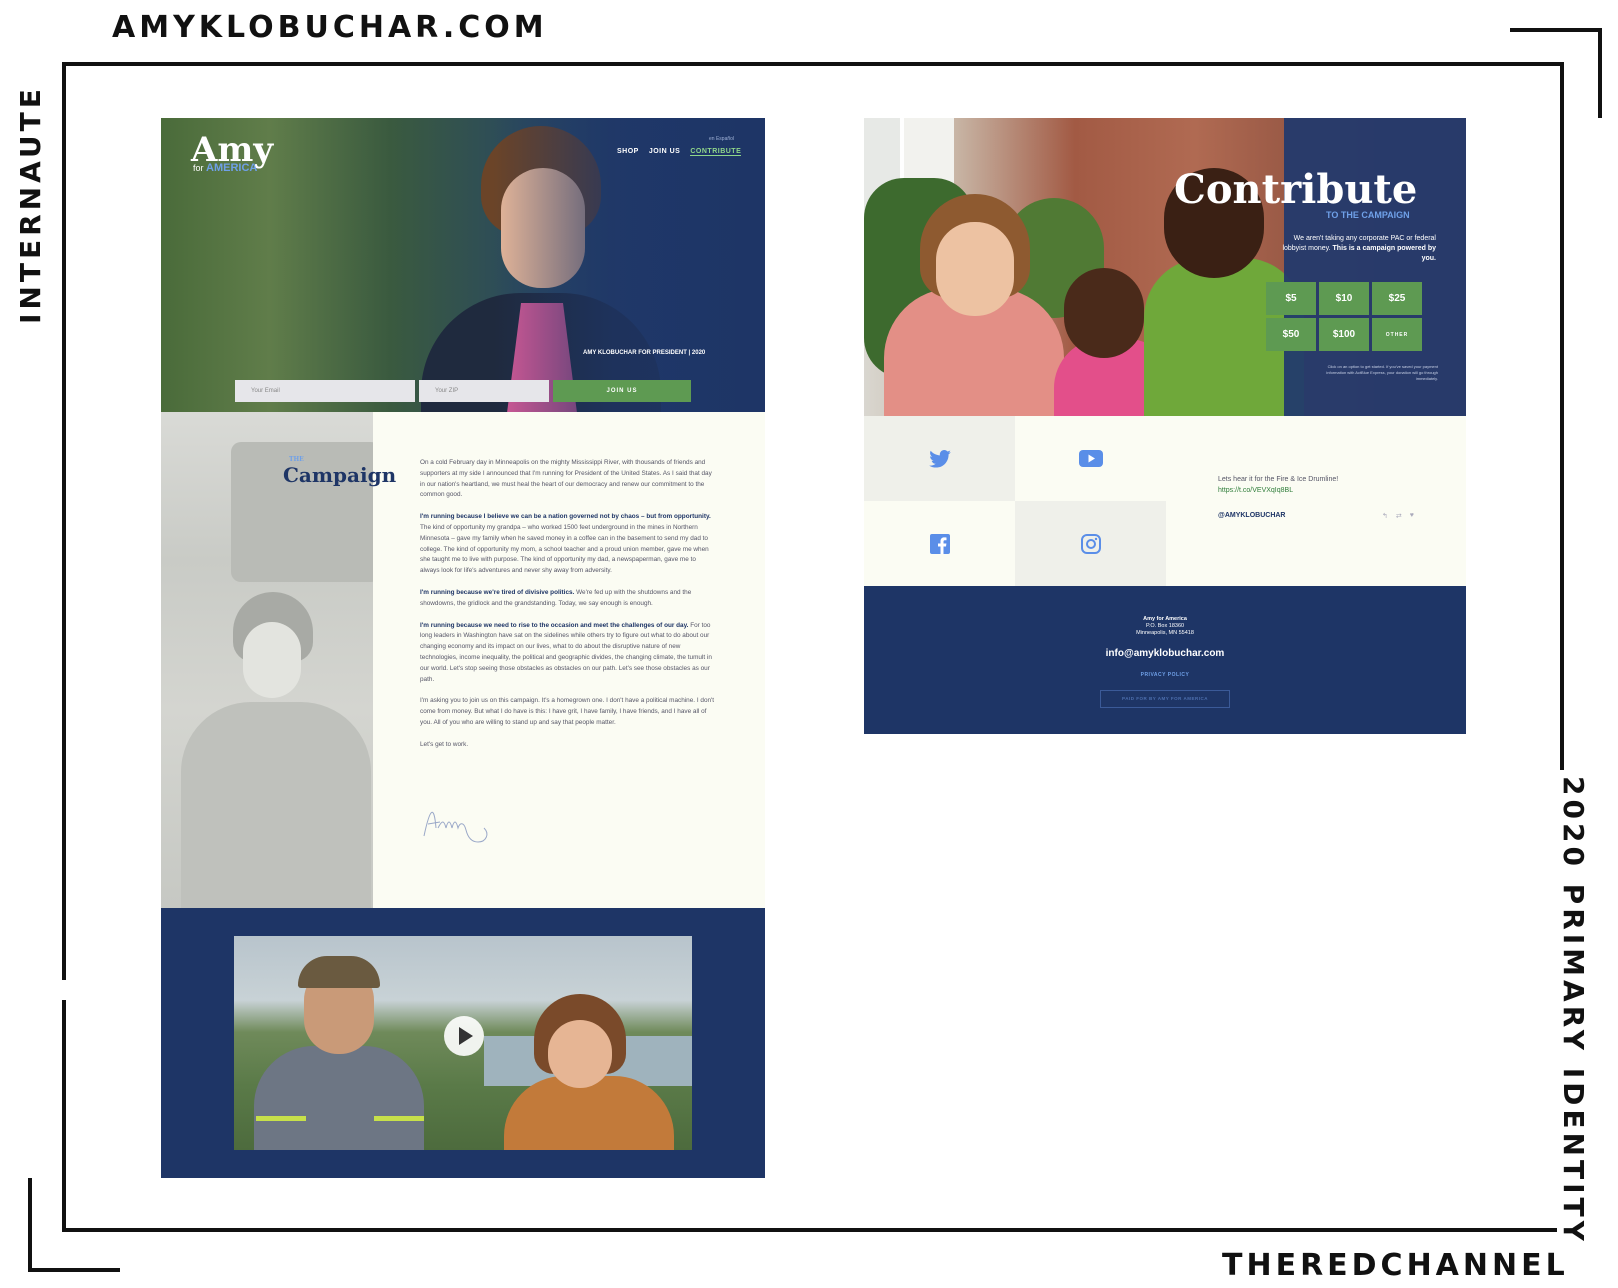  I want to click on privacy-policy-link: PRIVACY POLICY, so click(1165, 675).